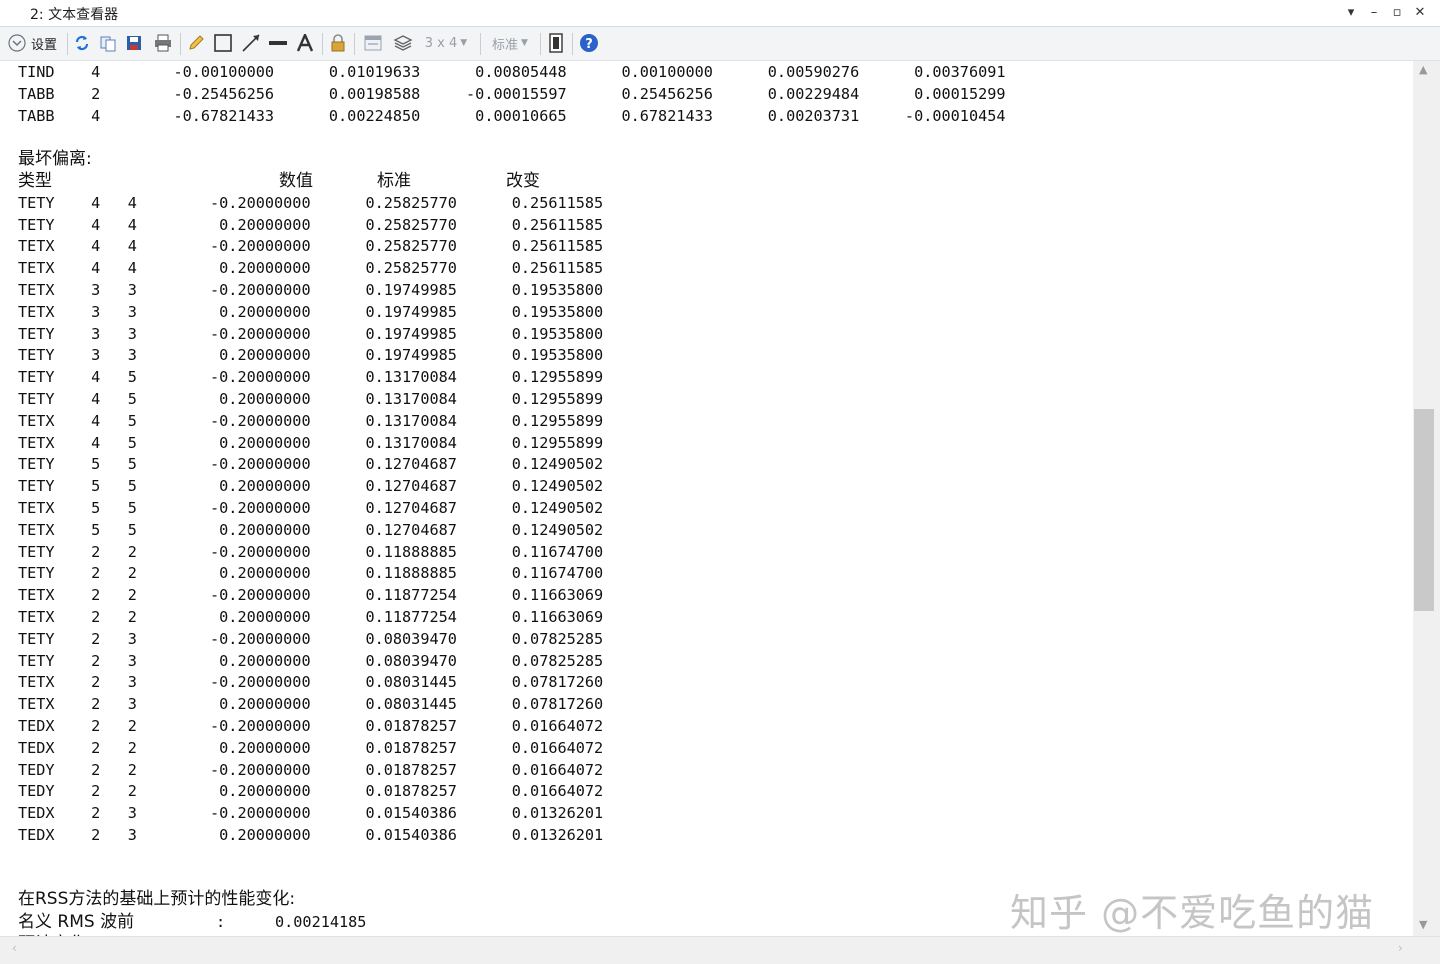 Image resolution: width=1440 pixels, height=964 pixels. Describe the element at coordinates (523, 181) in the screenshot. I see `column-header-change: 改变` at that location.